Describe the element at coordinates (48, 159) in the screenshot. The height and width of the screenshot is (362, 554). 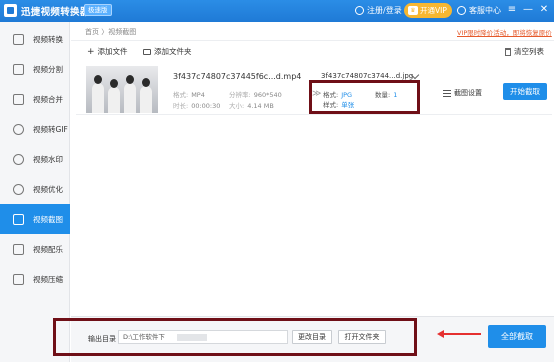
I see `sidebar-item-label: 视频水印` at that location.